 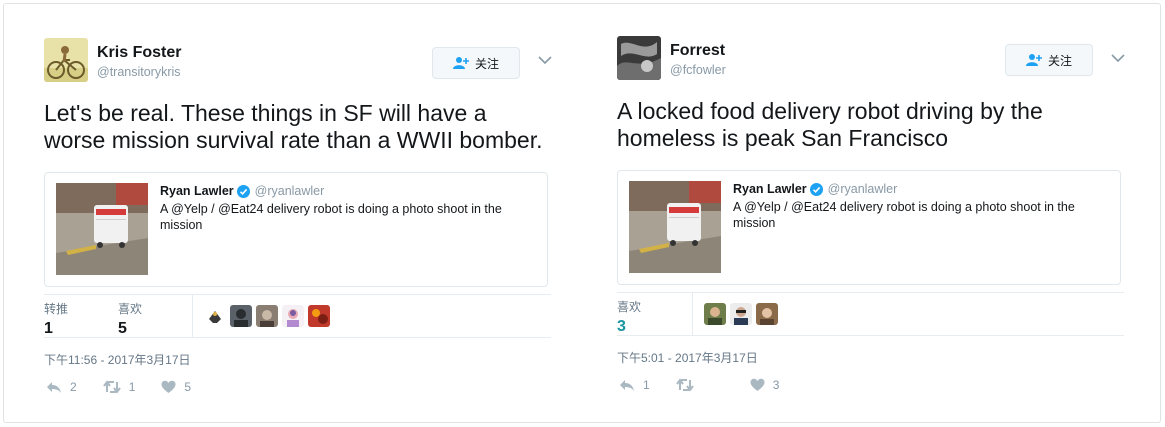 What do you see at coordinates (188, 387) in the screenshot?
I see `like-count: 5` at bounding box center [188, 387].